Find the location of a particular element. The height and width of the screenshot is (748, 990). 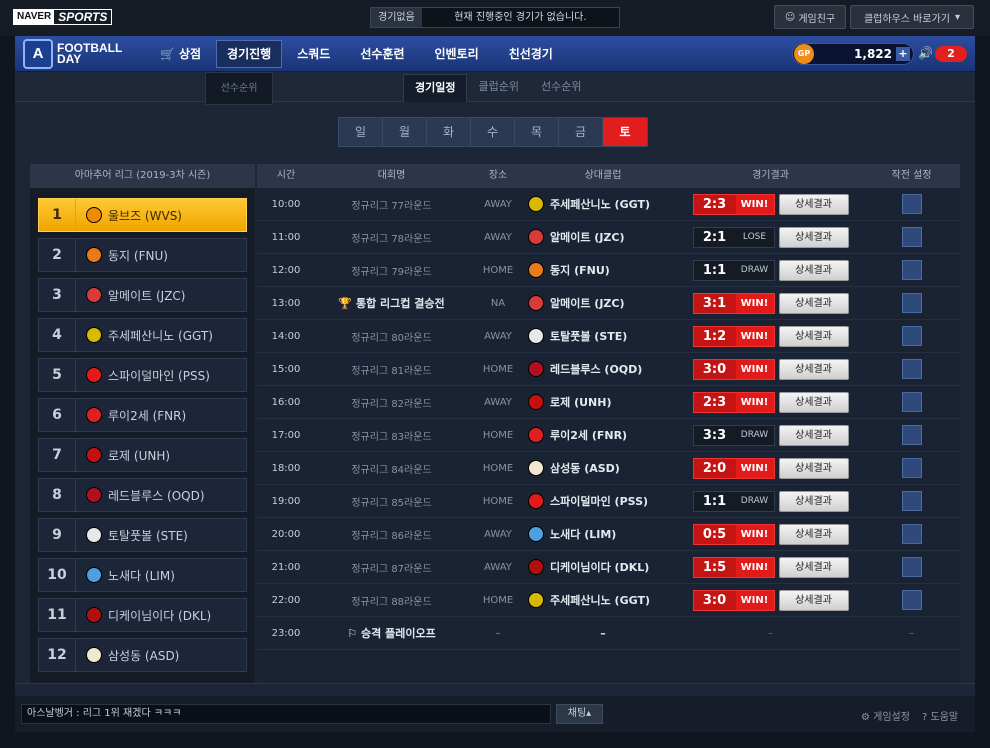

header-tactics: 작전 설정 is located at coordinates (911, 175).